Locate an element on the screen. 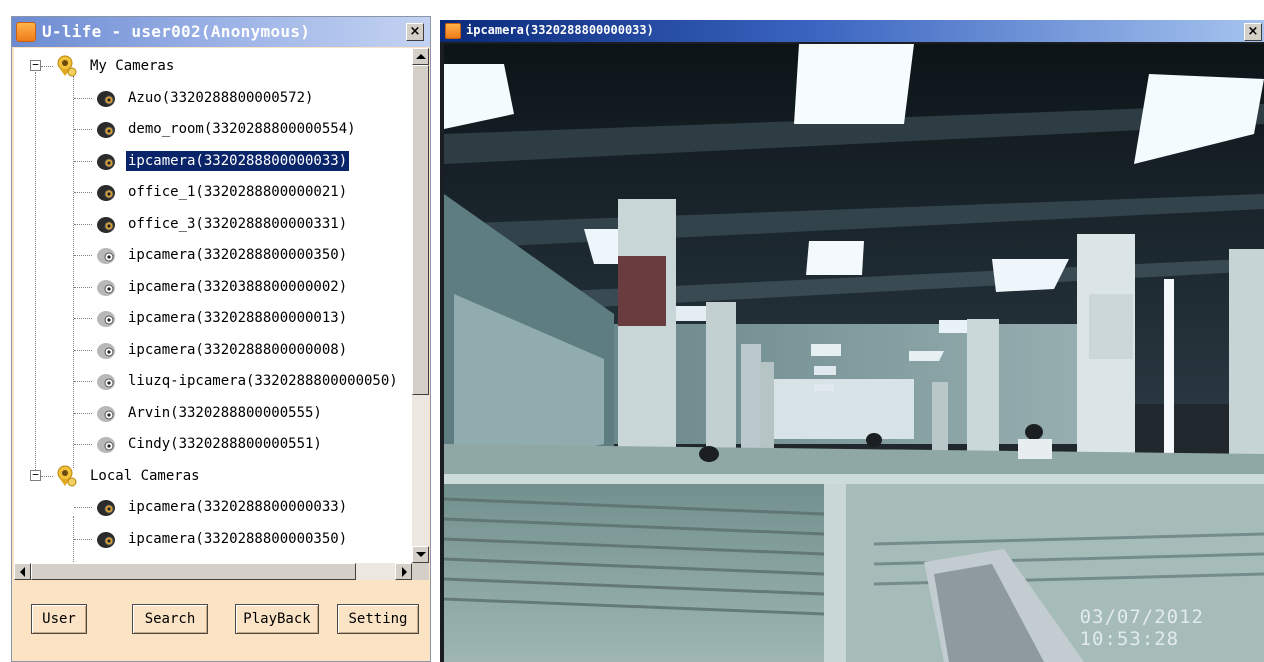  scroll-thumb is located at coordinates (420, 230).